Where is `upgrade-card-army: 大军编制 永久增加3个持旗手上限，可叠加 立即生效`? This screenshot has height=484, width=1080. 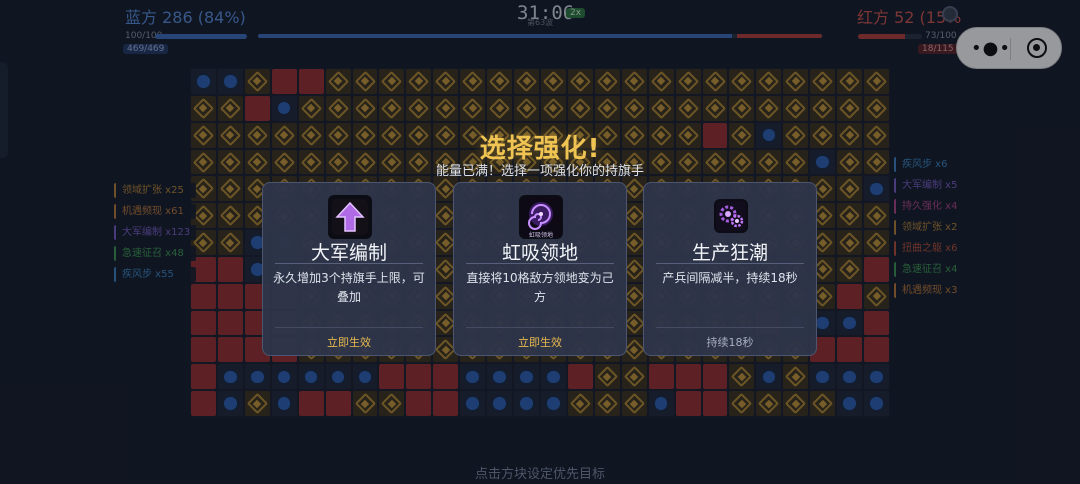 upgrade-card-army: 大军编制 永久增加3个持旗手上限，可叠加 立即生效 is located at coordinates (349, 269).